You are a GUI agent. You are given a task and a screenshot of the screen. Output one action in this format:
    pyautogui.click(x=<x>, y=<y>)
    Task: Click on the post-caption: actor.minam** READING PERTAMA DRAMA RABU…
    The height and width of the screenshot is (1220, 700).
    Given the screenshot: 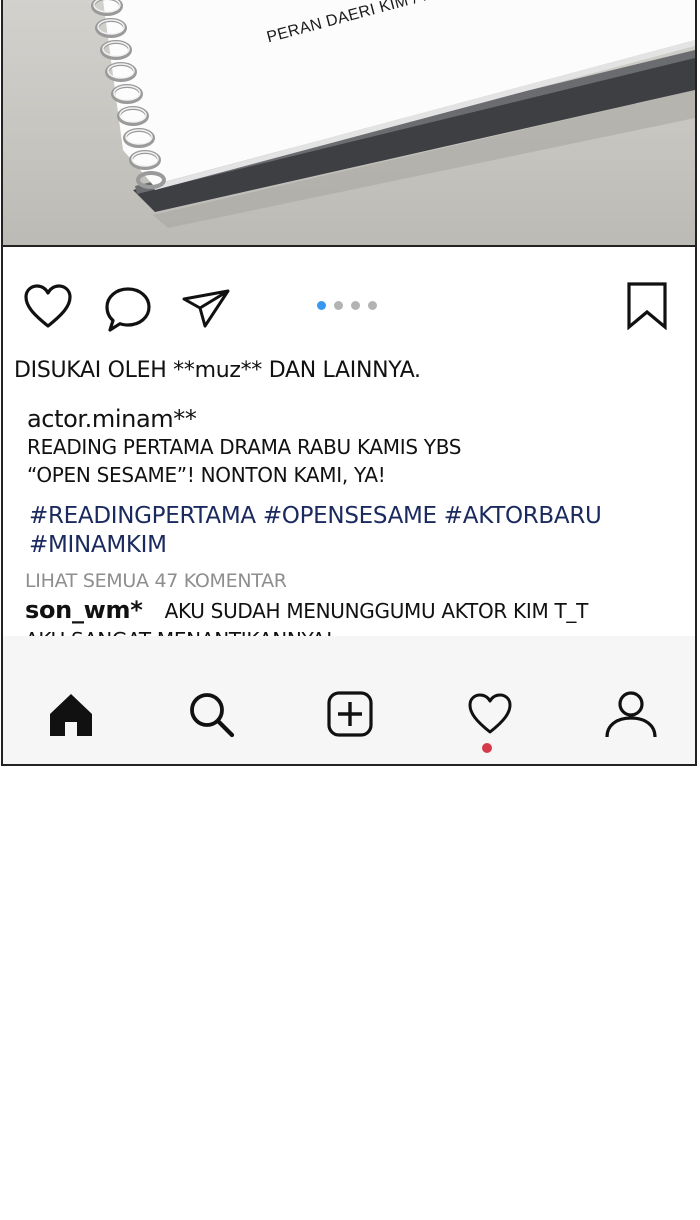 What is the action you would take?
    pyautogui.click(x=352, y=447)
    